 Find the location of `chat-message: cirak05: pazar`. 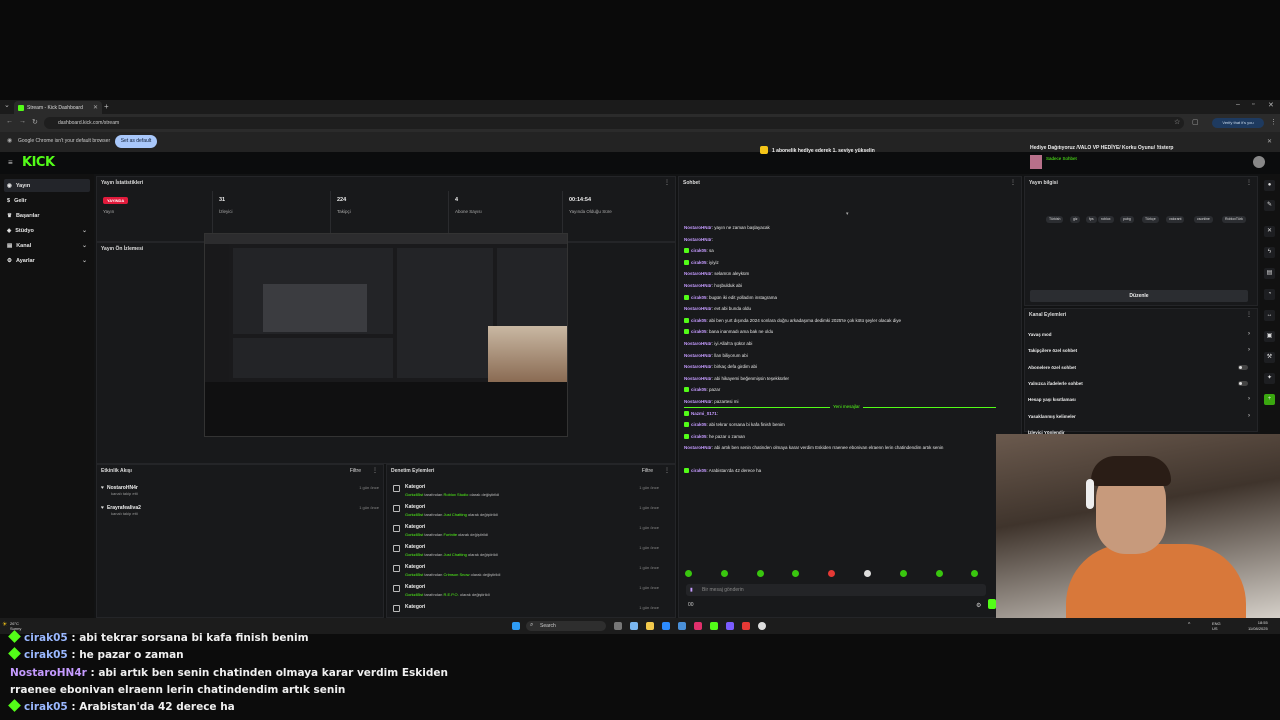

chat-message: cirak05: pazar is located at coordinates (702, 390).